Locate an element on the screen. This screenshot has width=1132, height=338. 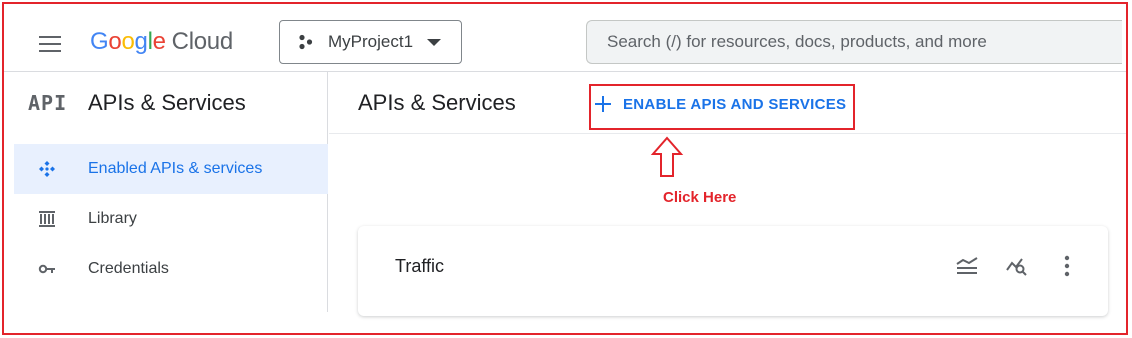
more-vert-icon is located at coordinates (1067, 266).